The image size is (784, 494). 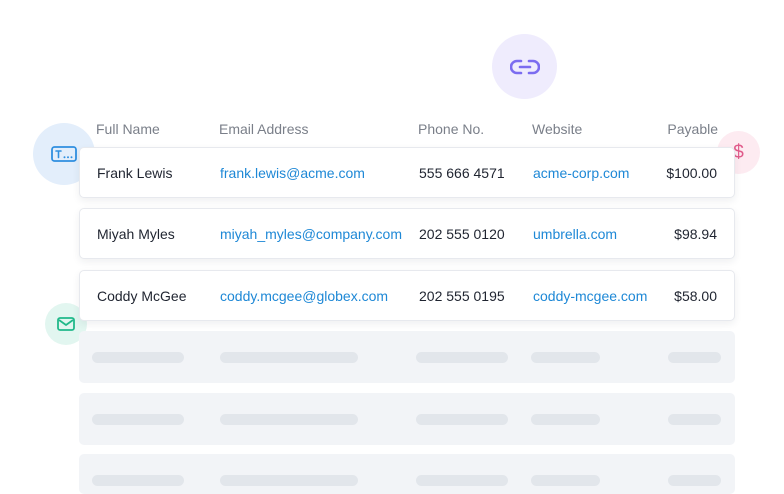 I want to click on row-payable: $100.00, so click(x=691, y=173).